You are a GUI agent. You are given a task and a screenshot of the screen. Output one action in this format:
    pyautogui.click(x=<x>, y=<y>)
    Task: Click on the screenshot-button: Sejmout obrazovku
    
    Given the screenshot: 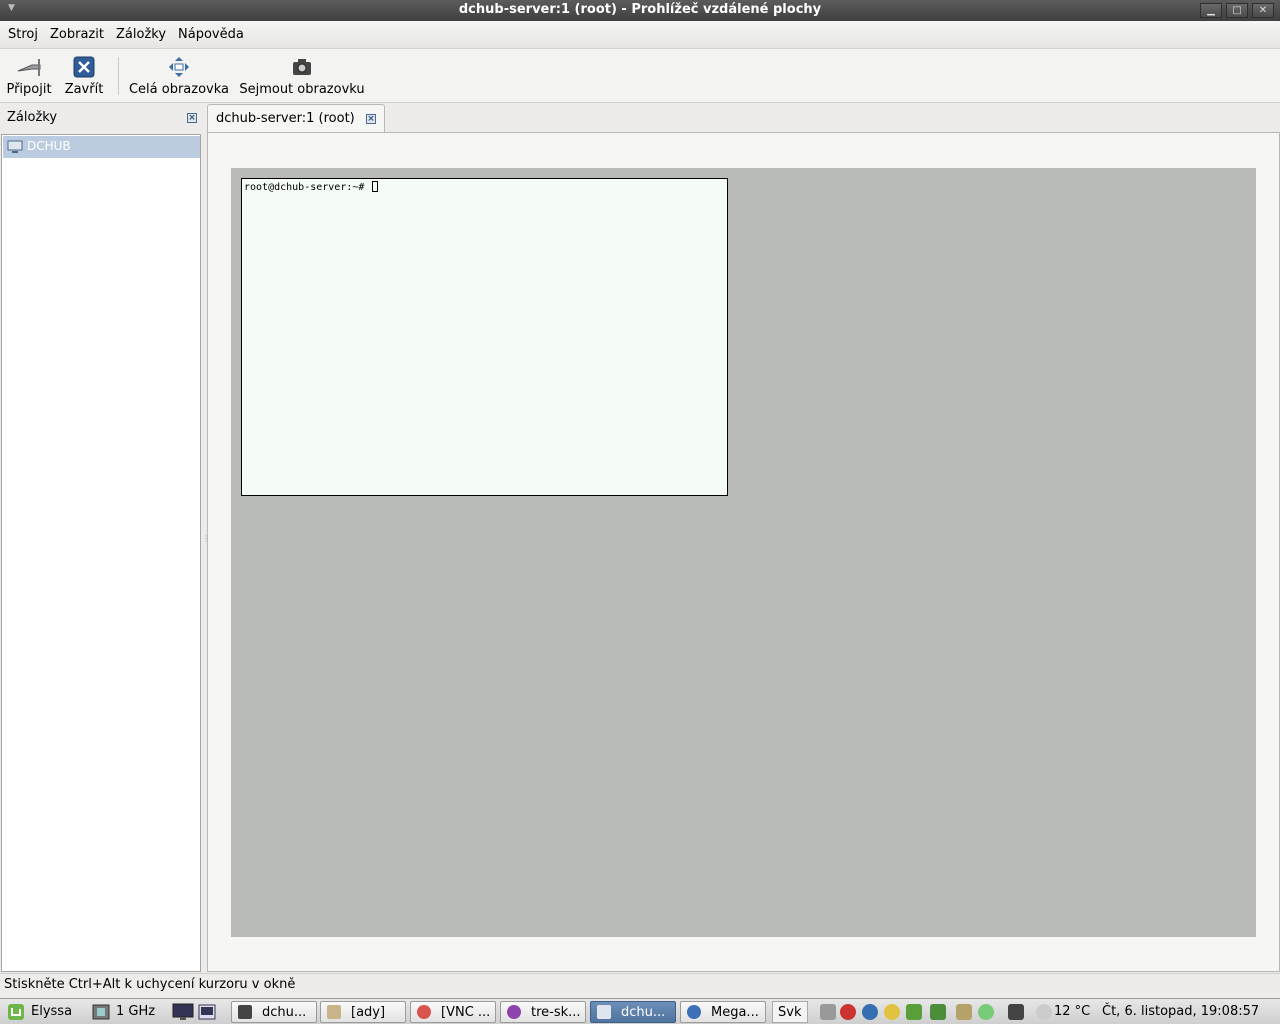 What is the action you would take?
    pyautogui.click(x=302, y=76)
    